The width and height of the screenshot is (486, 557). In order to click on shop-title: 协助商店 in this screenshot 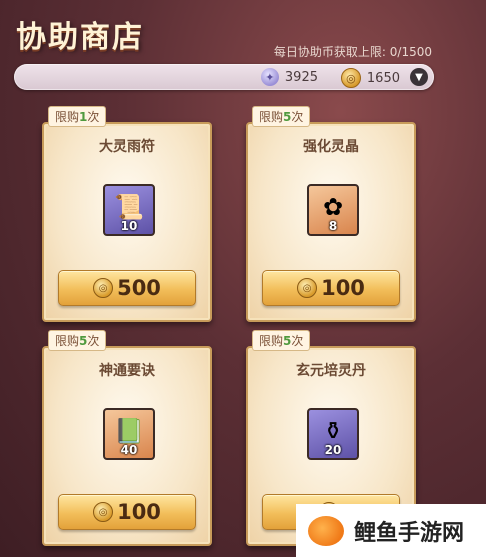, I will do `click(80, 37)`.